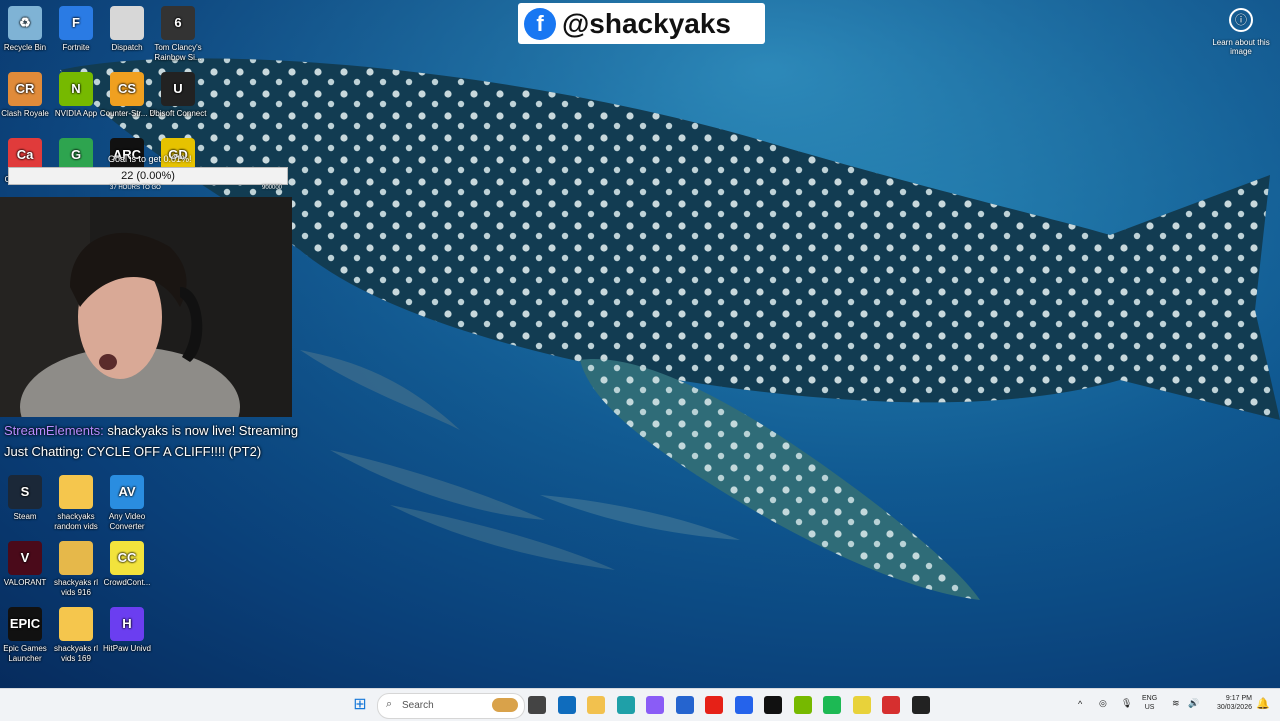 Image resolution: width=1280 pixels, height=721 pixels. I want to click on goal-progress-bar: 22 (0.00%), so click(148, 176).